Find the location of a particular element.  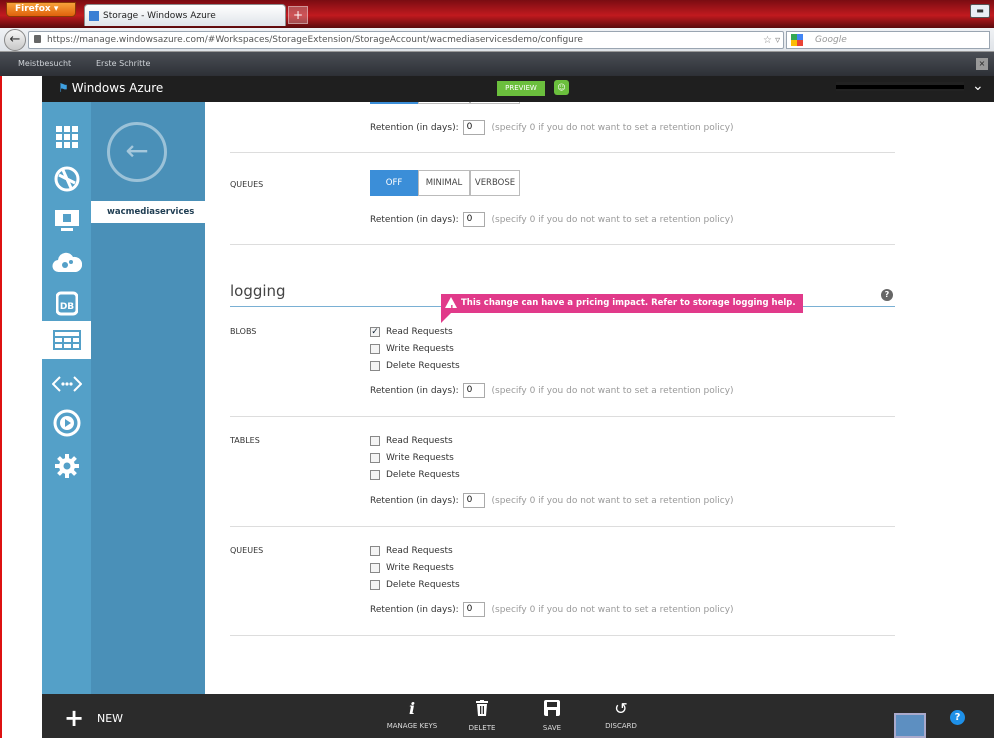

toggle-minimal: MINIMAL is located at coordinates (444, 183).